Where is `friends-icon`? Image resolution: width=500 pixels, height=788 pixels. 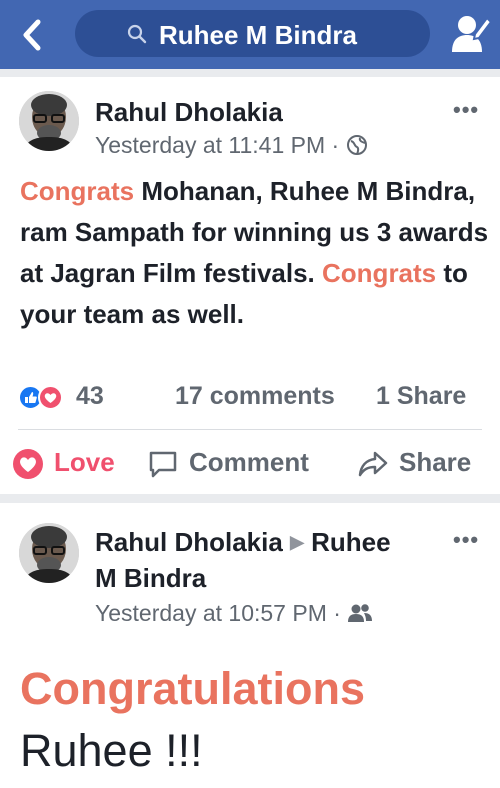
friends-icon is located at coordinates (360, 613).